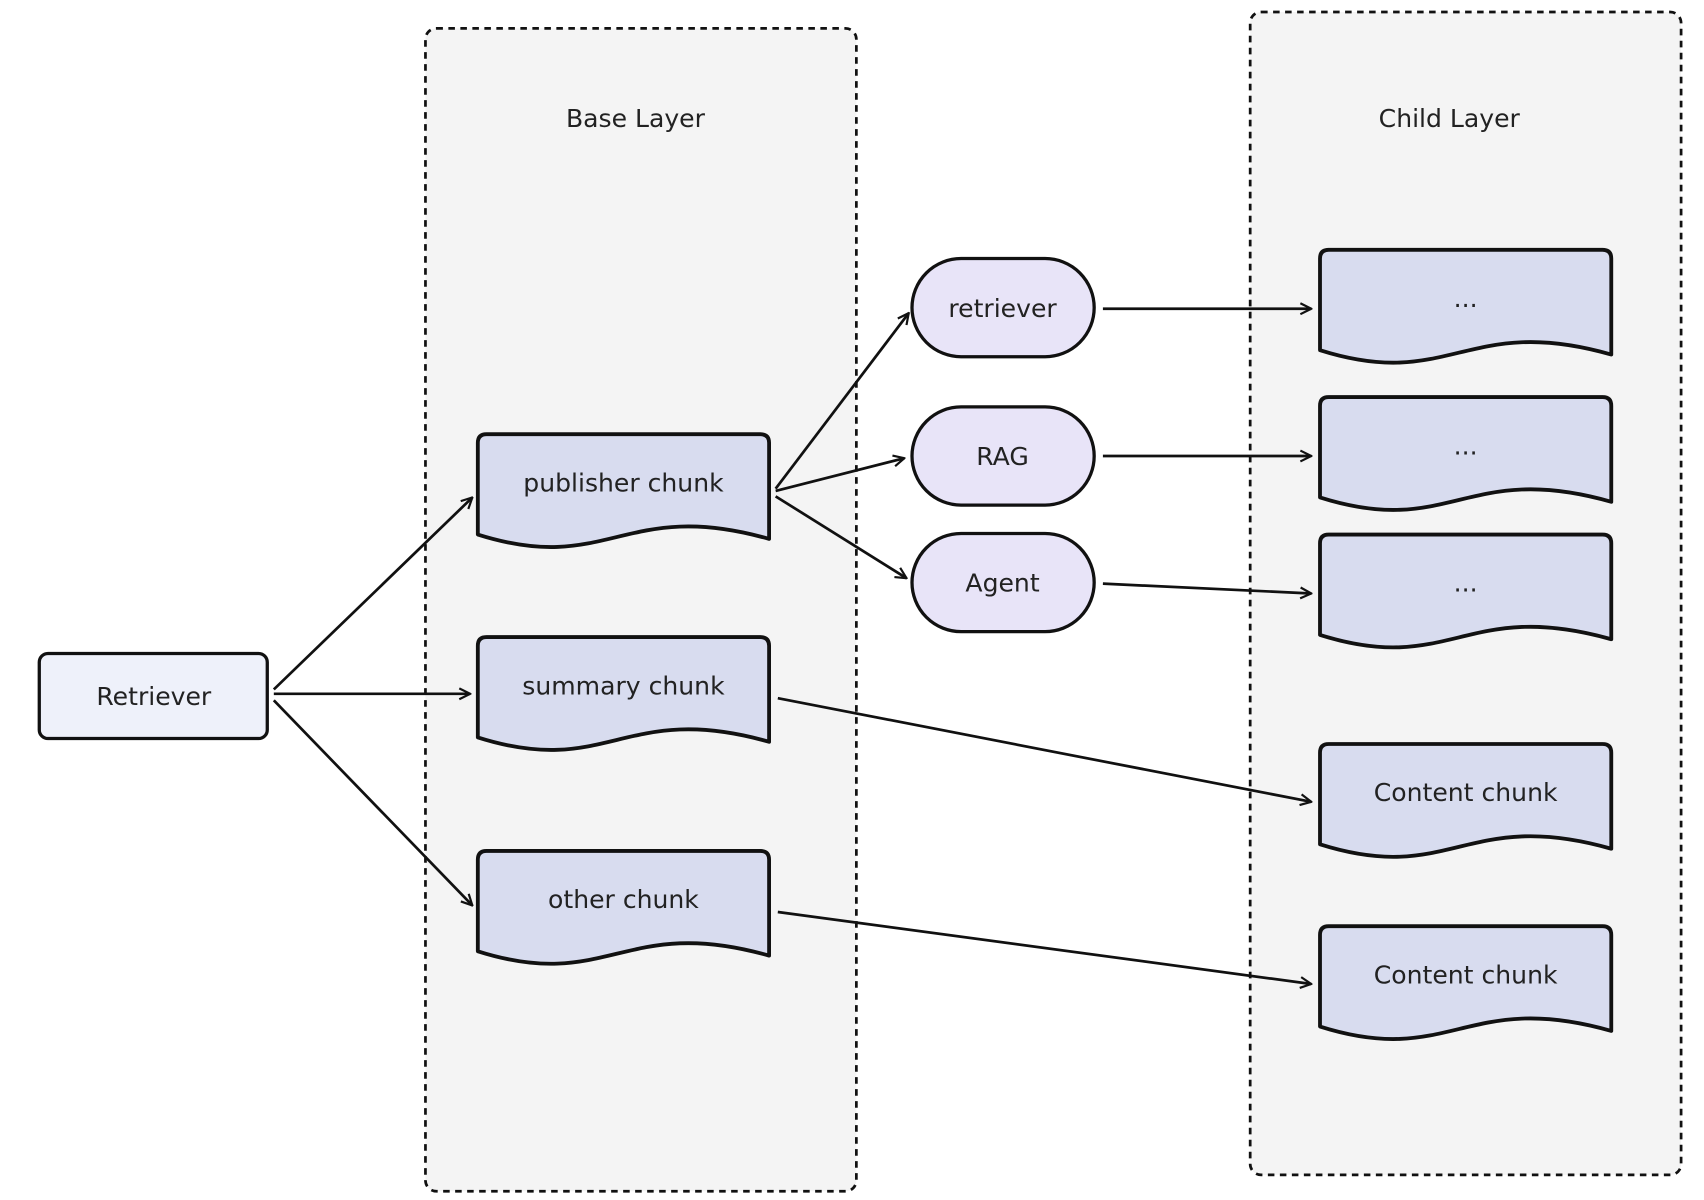  What do you see at coordinates (623, 482) in the screenshot?
I see `publisher-chunk-node-label: publisher chunk` at bounding box center [623, 482].